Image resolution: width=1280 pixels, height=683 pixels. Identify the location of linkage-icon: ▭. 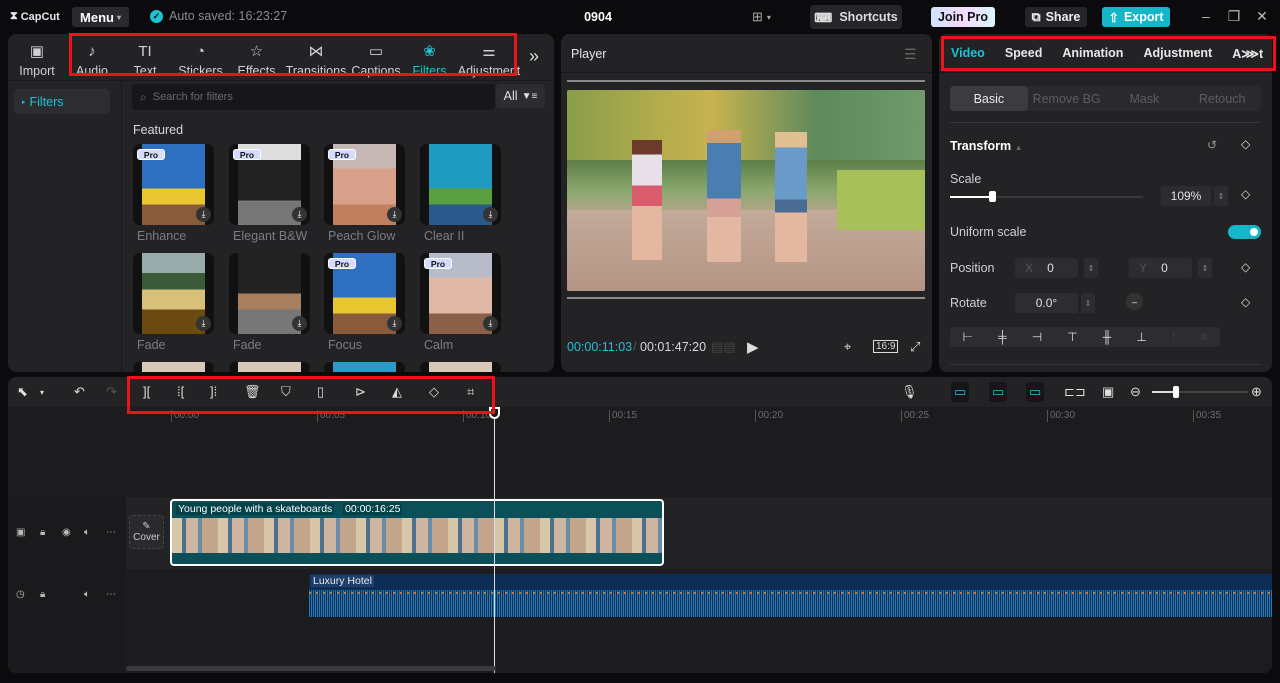
(1035, 392).